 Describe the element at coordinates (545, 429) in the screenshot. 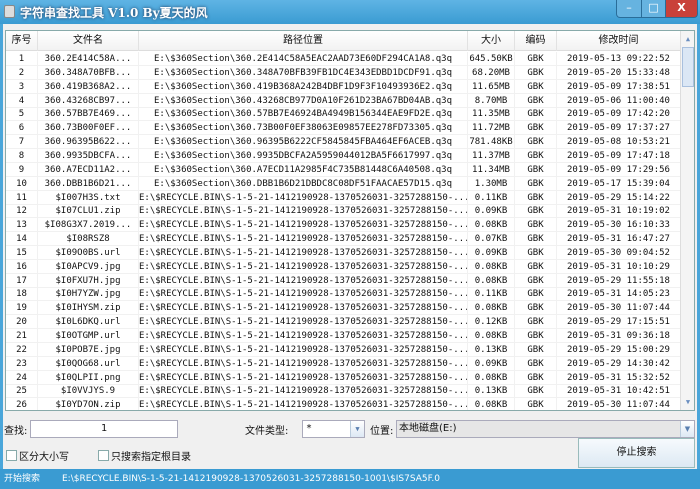

I see `location-select: 本地磁盘(E:) ▼` at that location.